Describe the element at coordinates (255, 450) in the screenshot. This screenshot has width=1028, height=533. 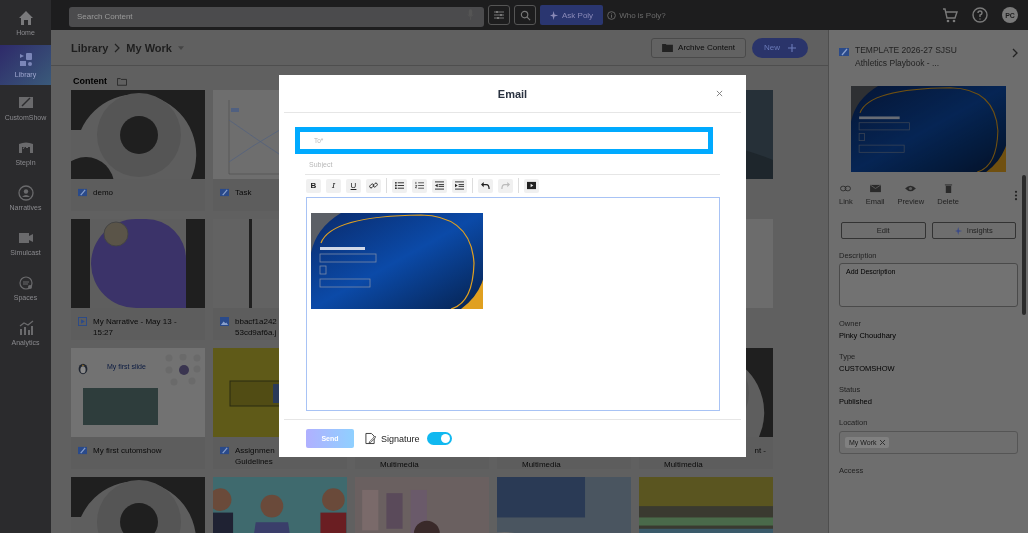
I see `card-title: Assignmen` at that location.